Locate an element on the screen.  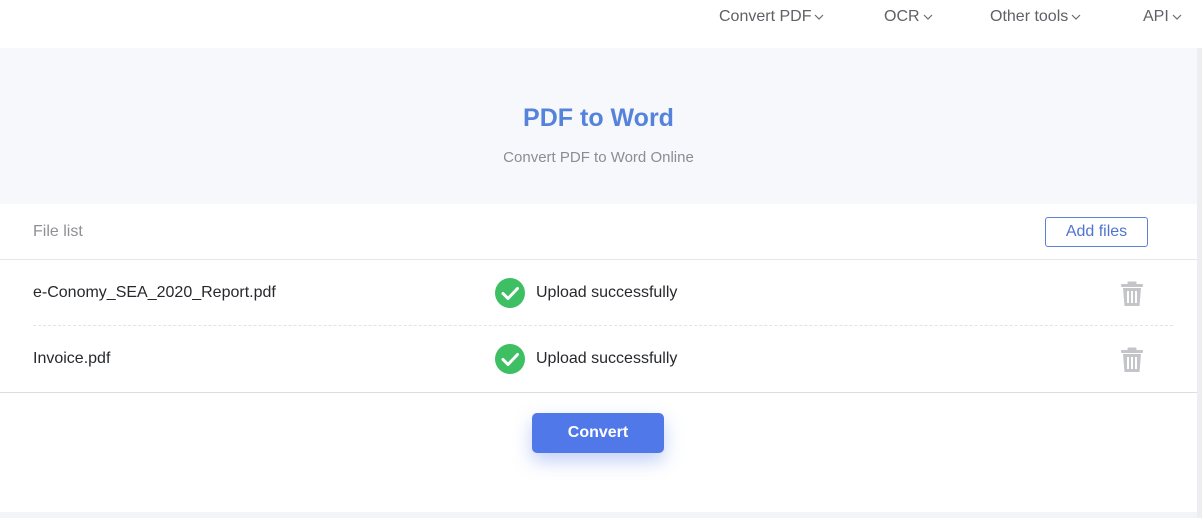
file-panel-header: File list Add files is located at coordinates (598, 232).